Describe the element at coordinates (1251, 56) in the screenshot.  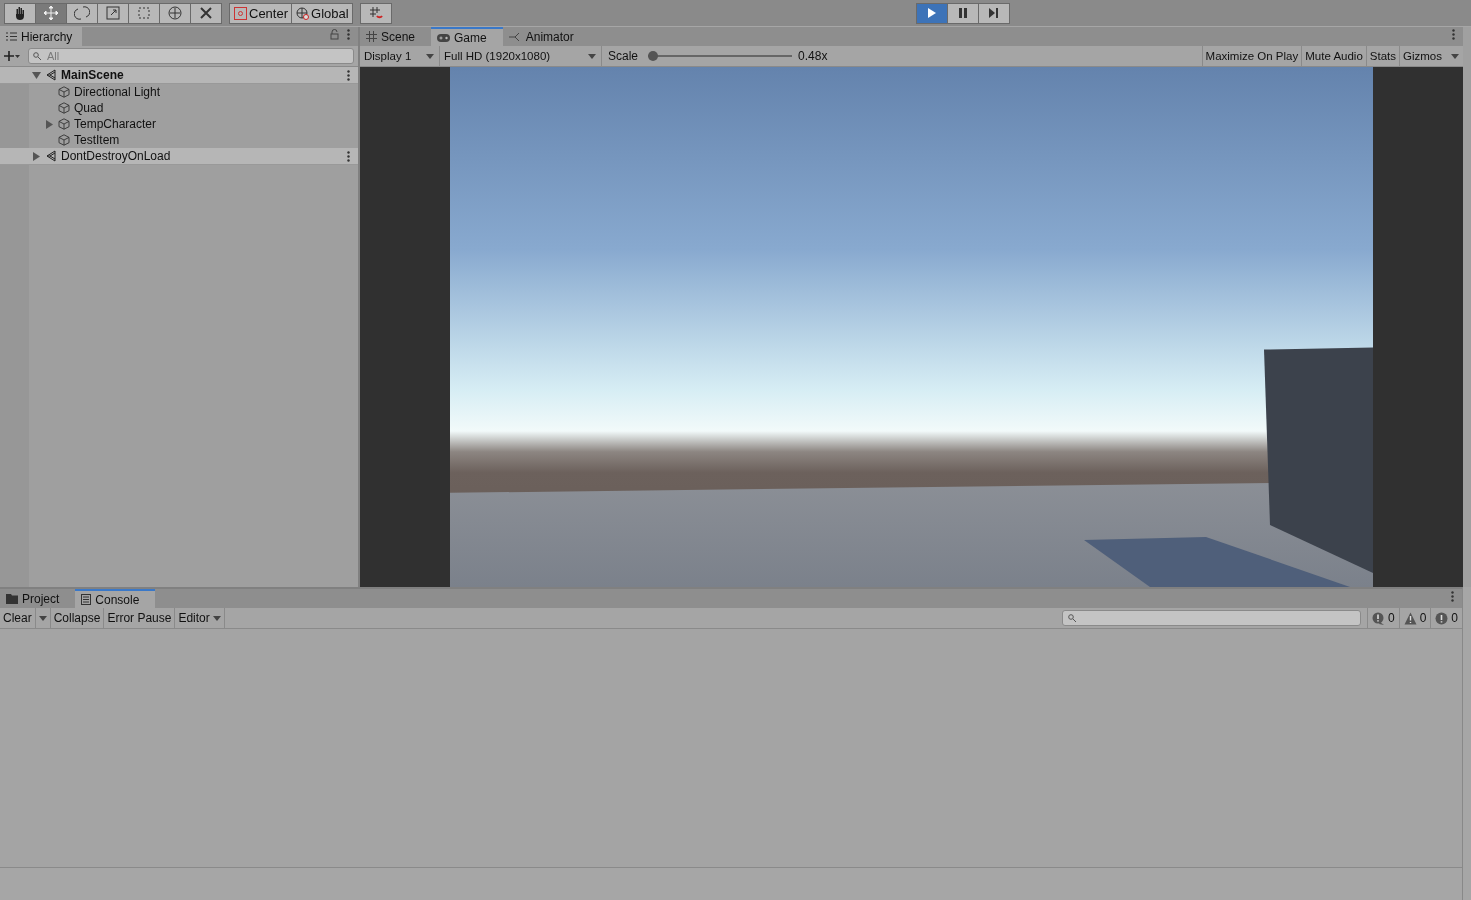
I see `game-view-toggle: Maximize On Play` at that location.